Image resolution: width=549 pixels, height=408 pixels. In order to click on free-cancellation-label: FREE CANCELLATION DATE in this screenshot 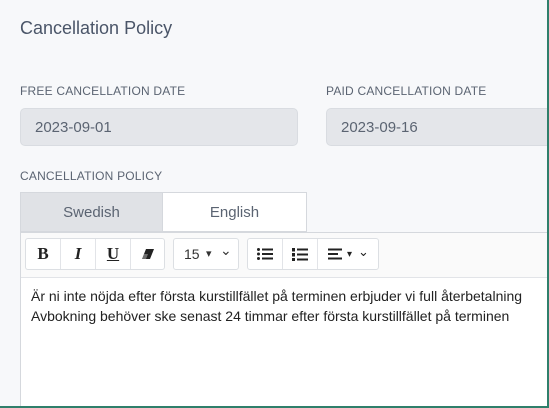, I will do `click(103, 91)`.